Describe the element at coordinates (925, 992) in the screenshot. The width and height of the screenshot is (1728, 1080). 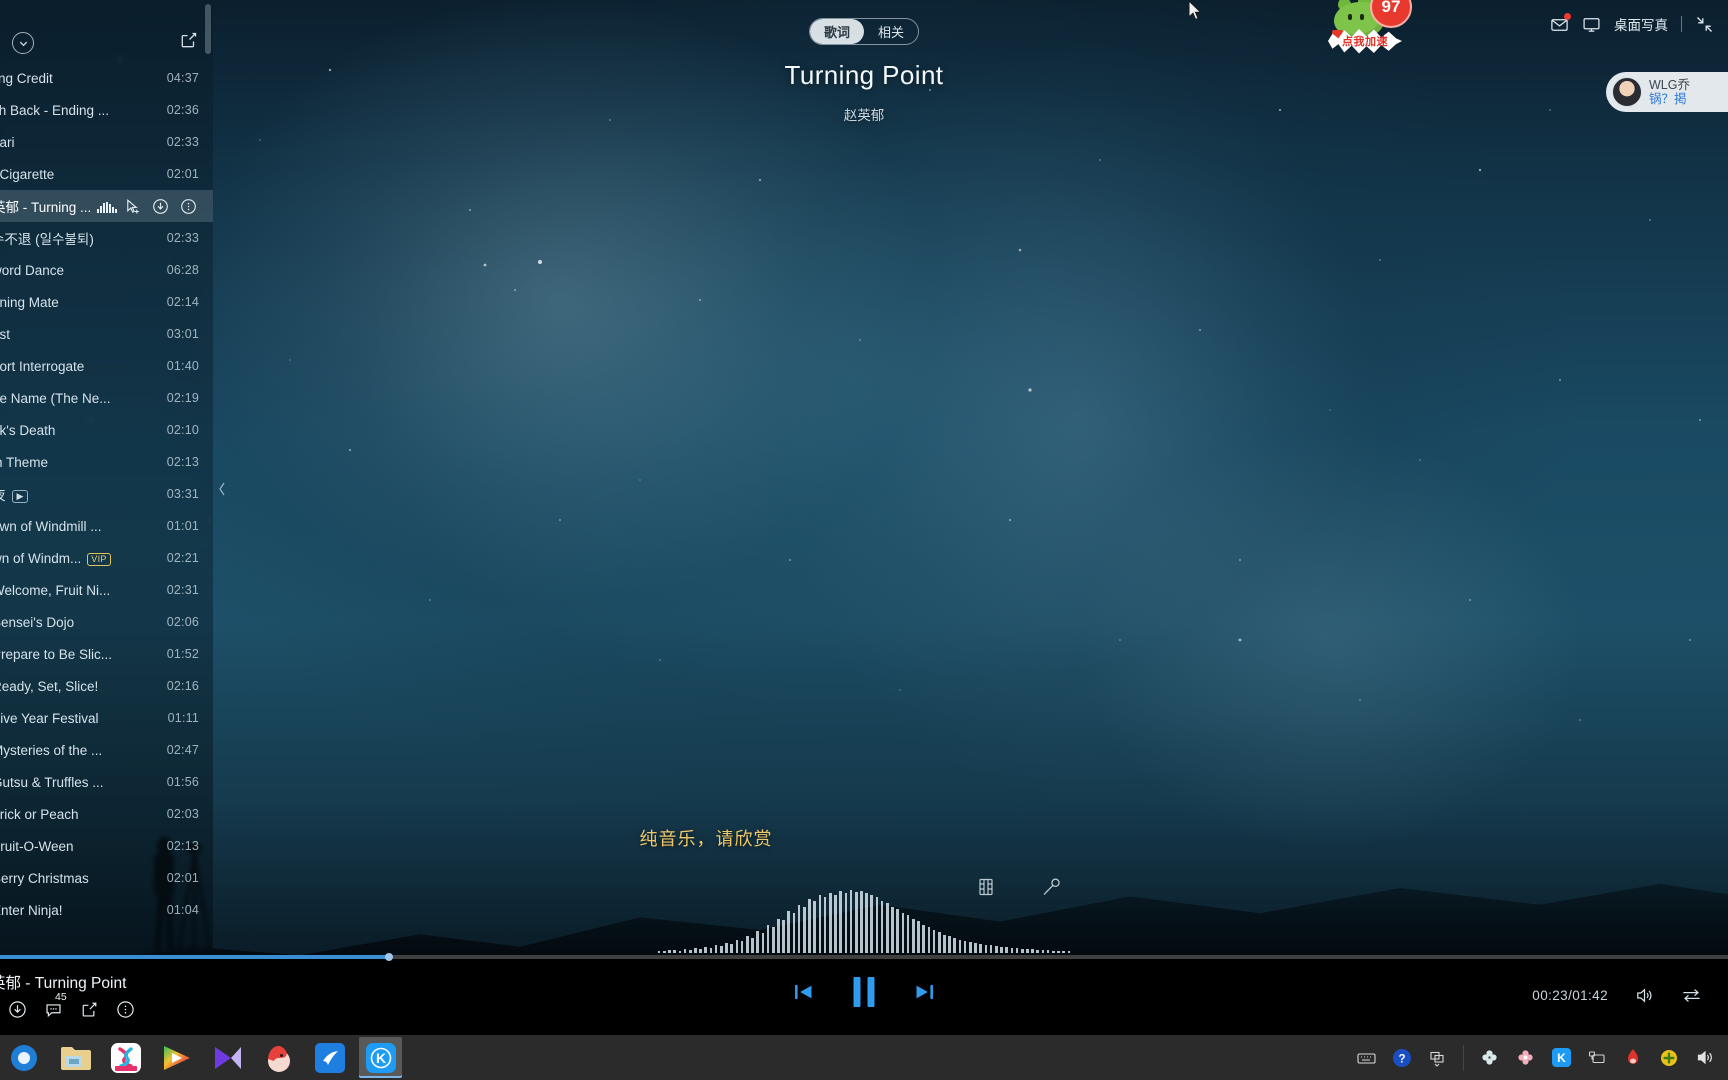
I see `next-track-icon` at that location.